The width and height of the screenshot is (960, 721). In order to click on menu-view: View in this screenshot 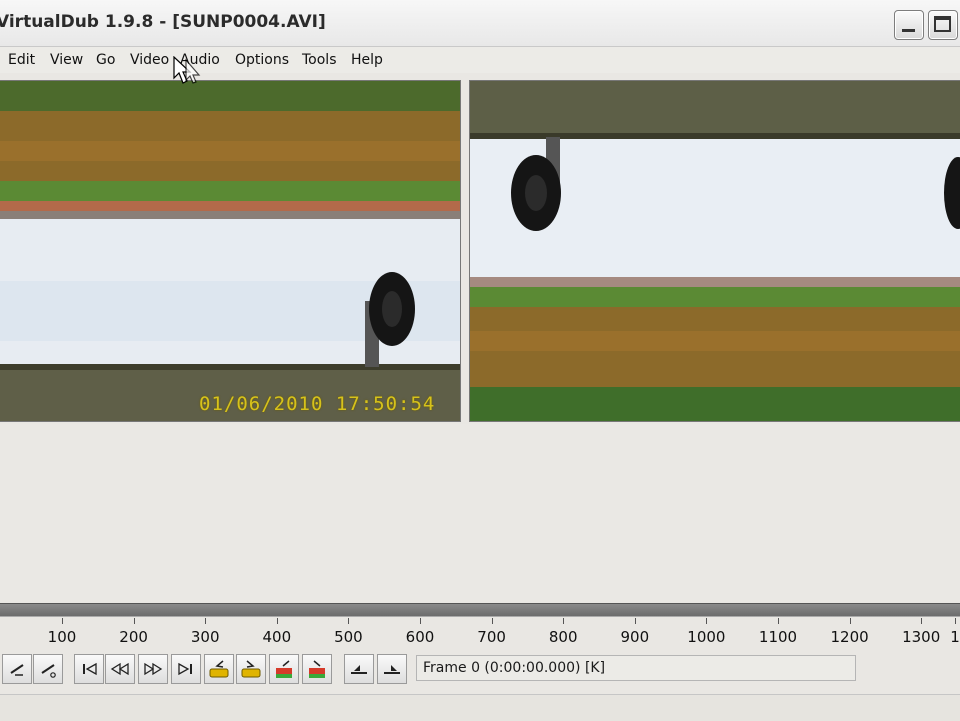, I will do `click(66, 60)`.